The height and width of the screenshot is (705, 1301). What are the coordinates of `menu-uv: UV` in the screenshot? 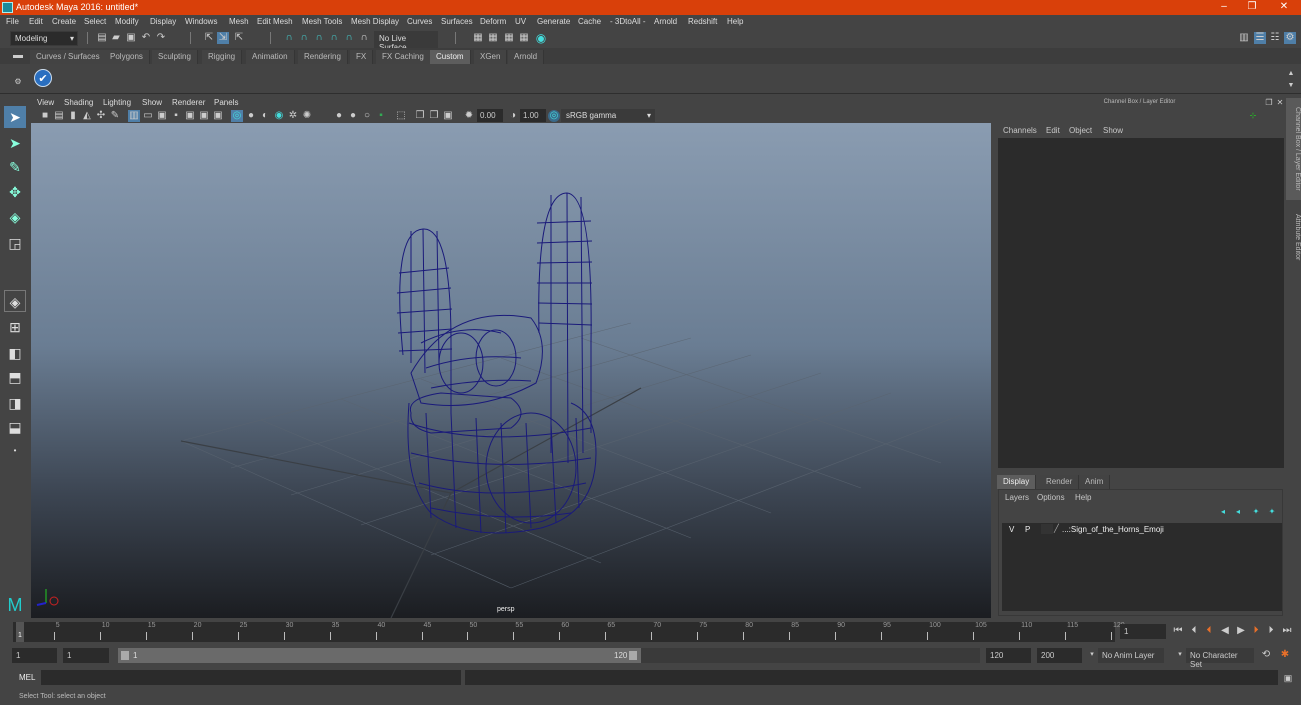 It's located at (520, 21).